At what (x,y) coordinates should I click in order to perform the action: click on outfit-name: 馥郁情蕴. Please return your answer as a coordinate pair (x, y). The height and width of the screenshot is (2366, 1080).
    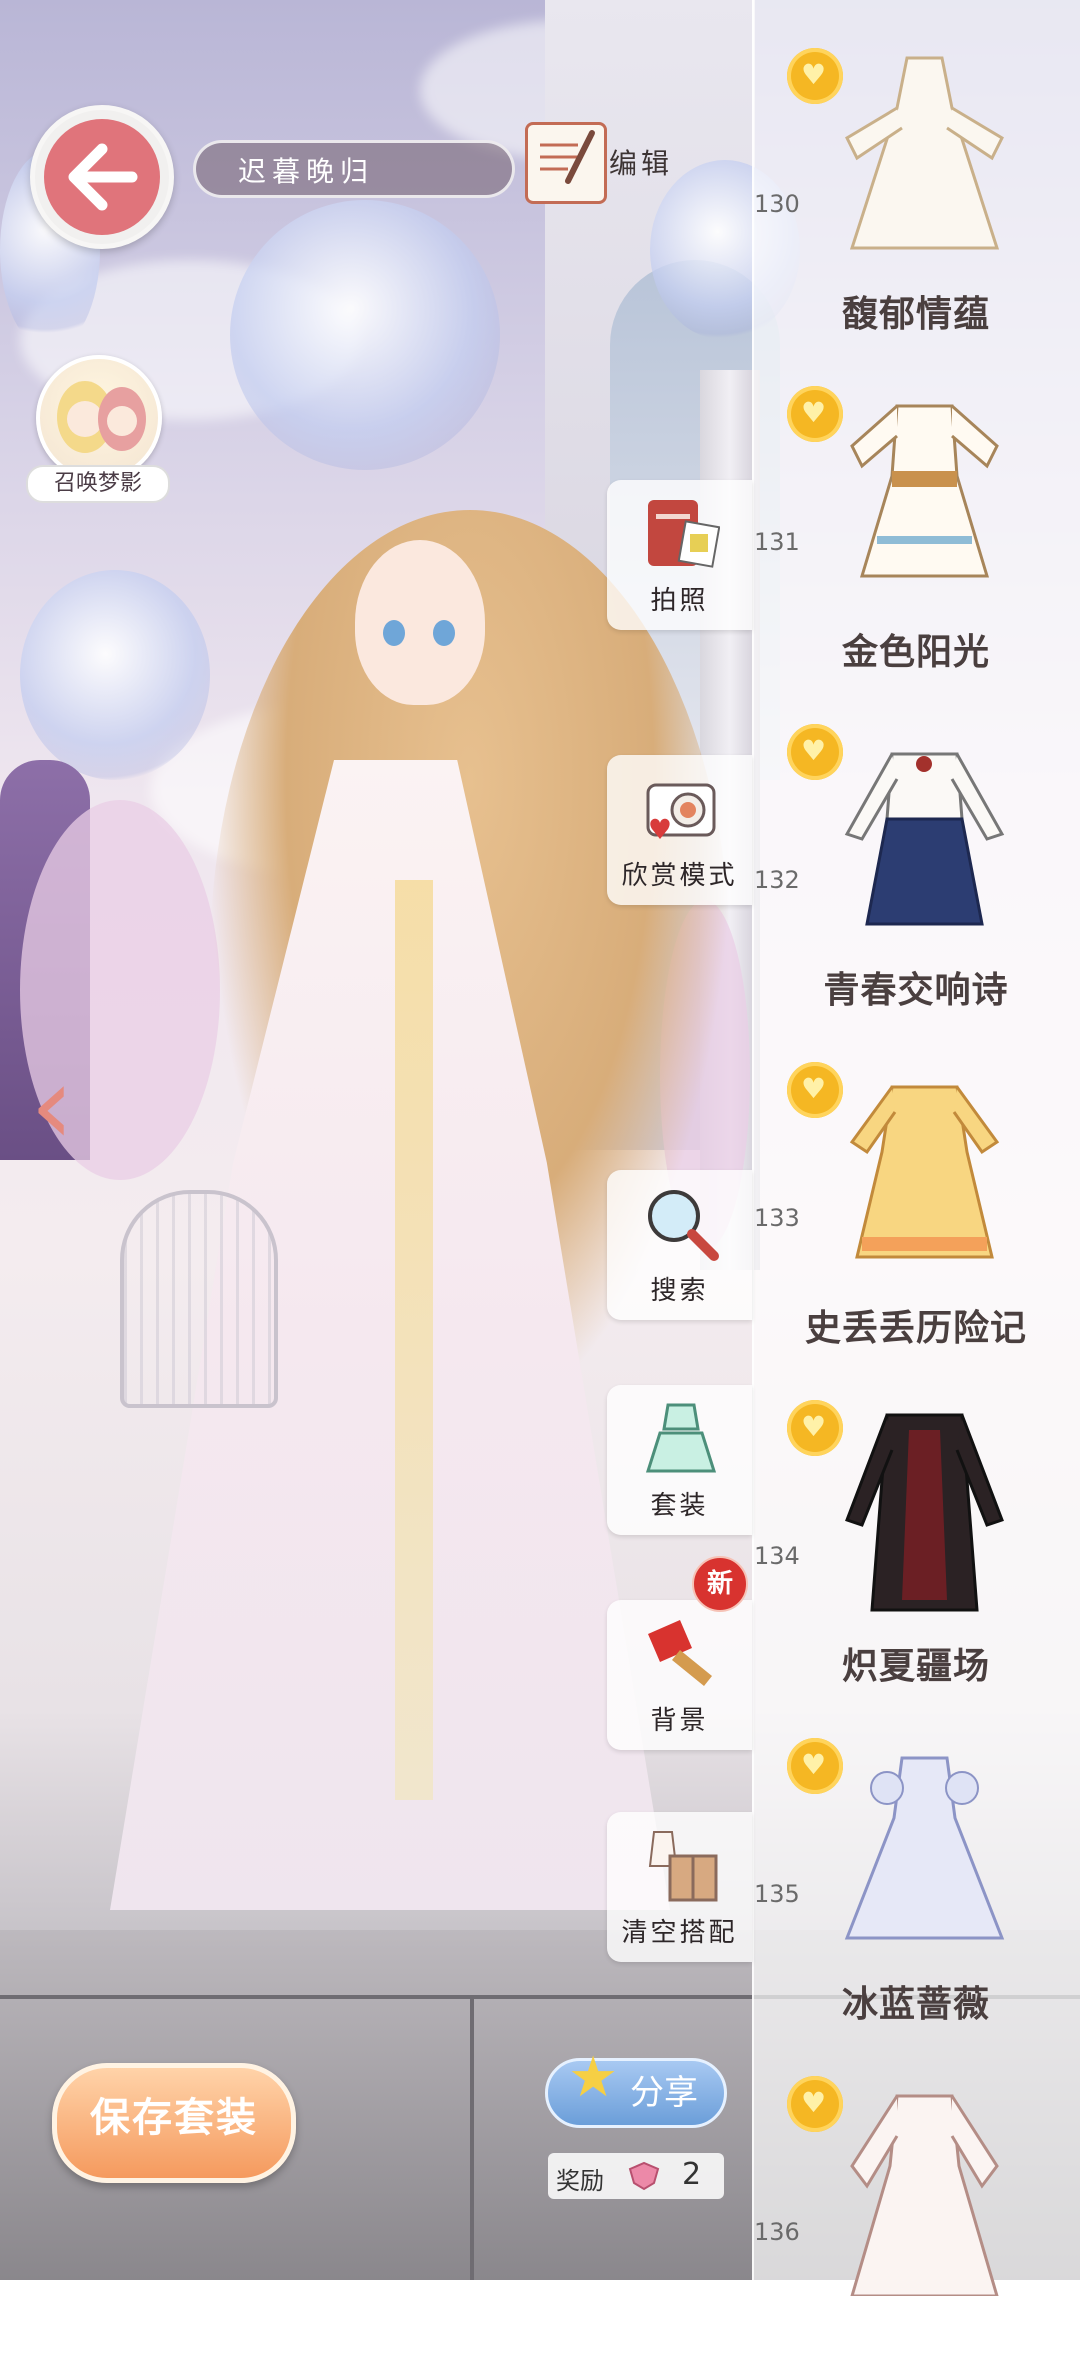
    Looking at the image, I should click on (915, 314).